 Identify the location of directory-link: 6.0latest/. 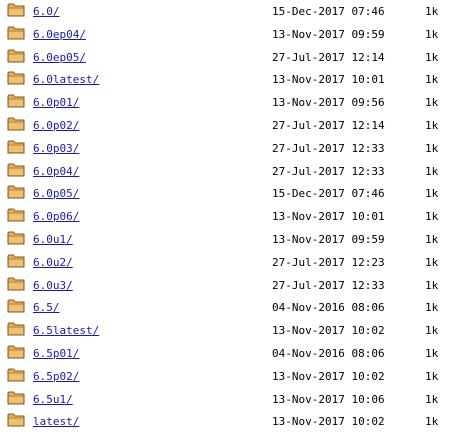
(66, 79).